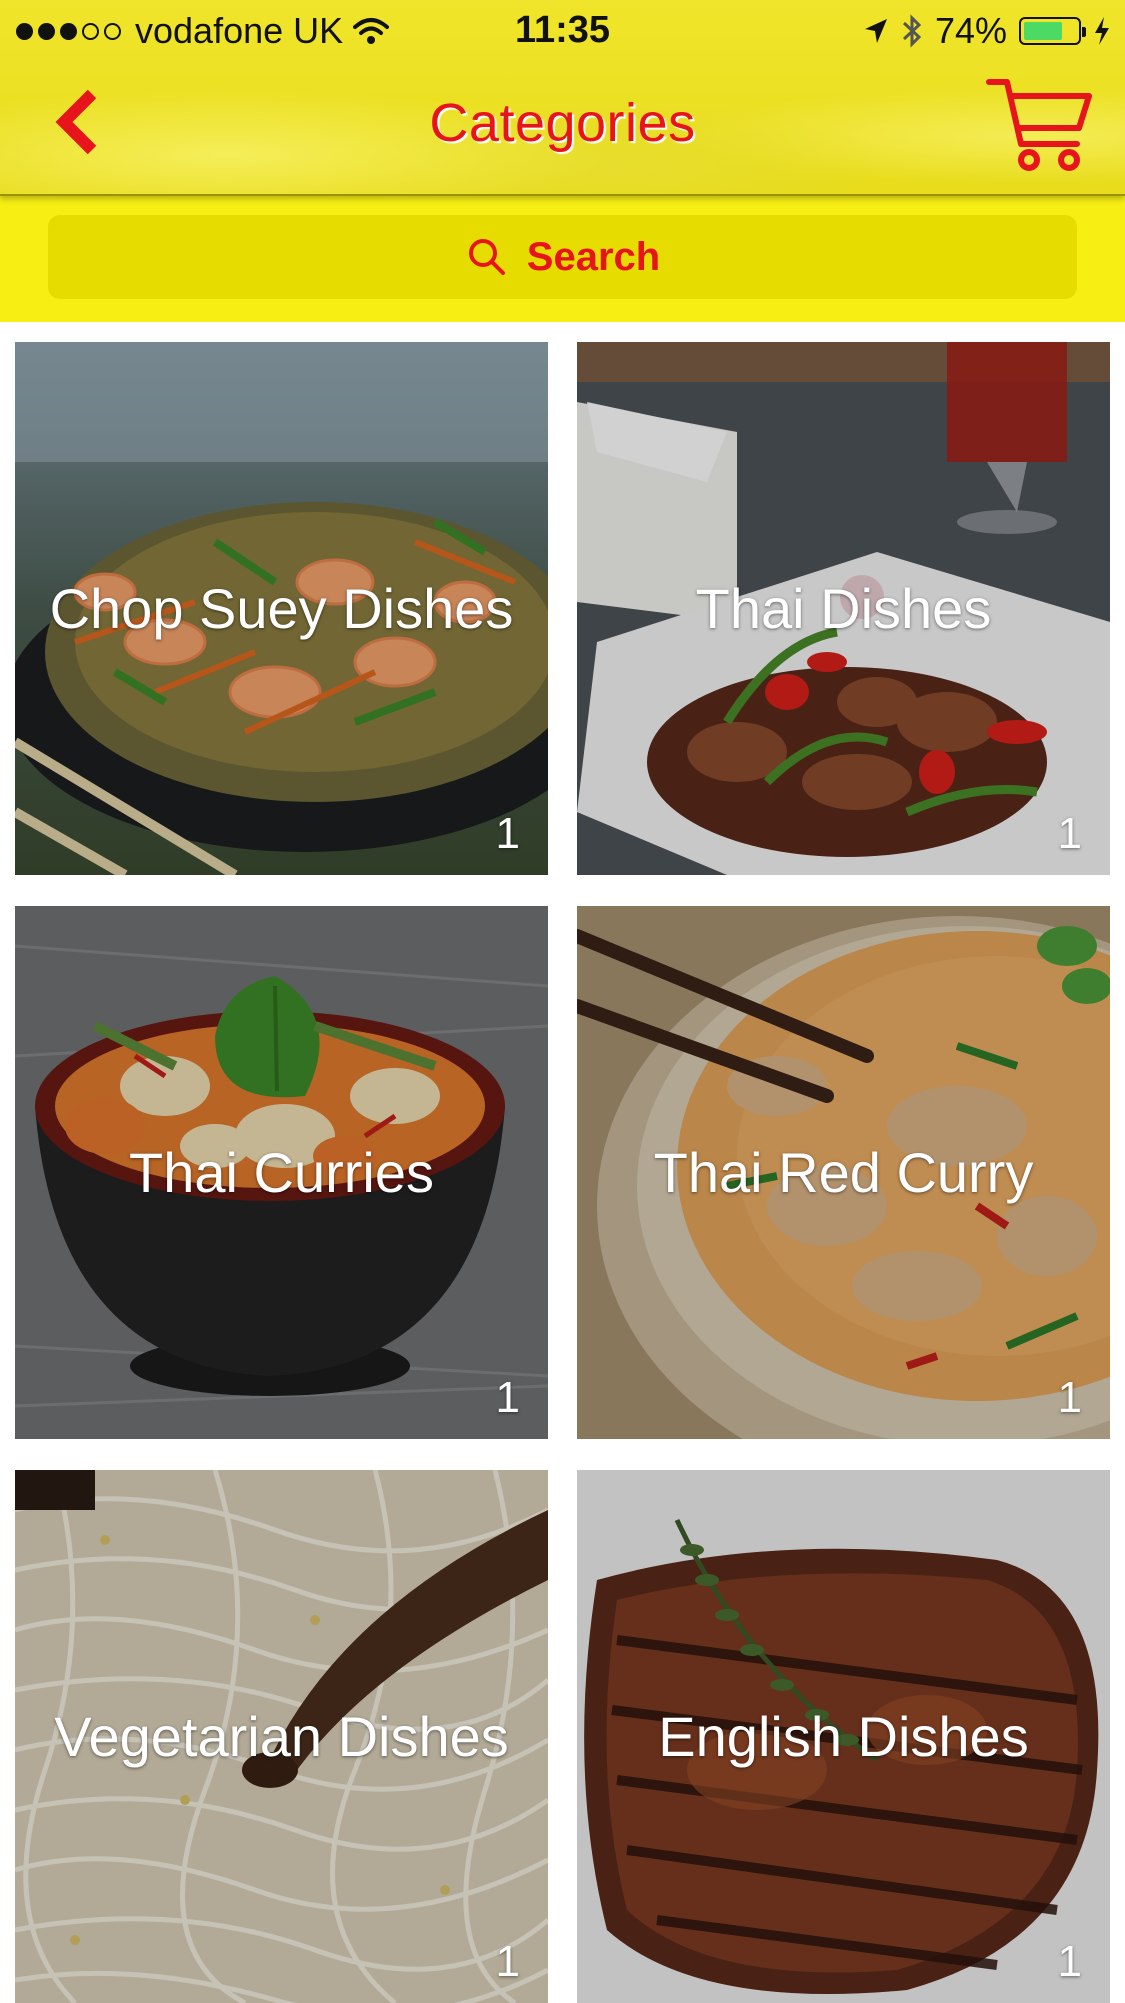 This screenshot has height=2003, width=1125. What do you see at coordinates (562, 31) in the screenshot?
I see `status-bar: vodafone UK 11:35 74%` at bounding box center [562, 31].